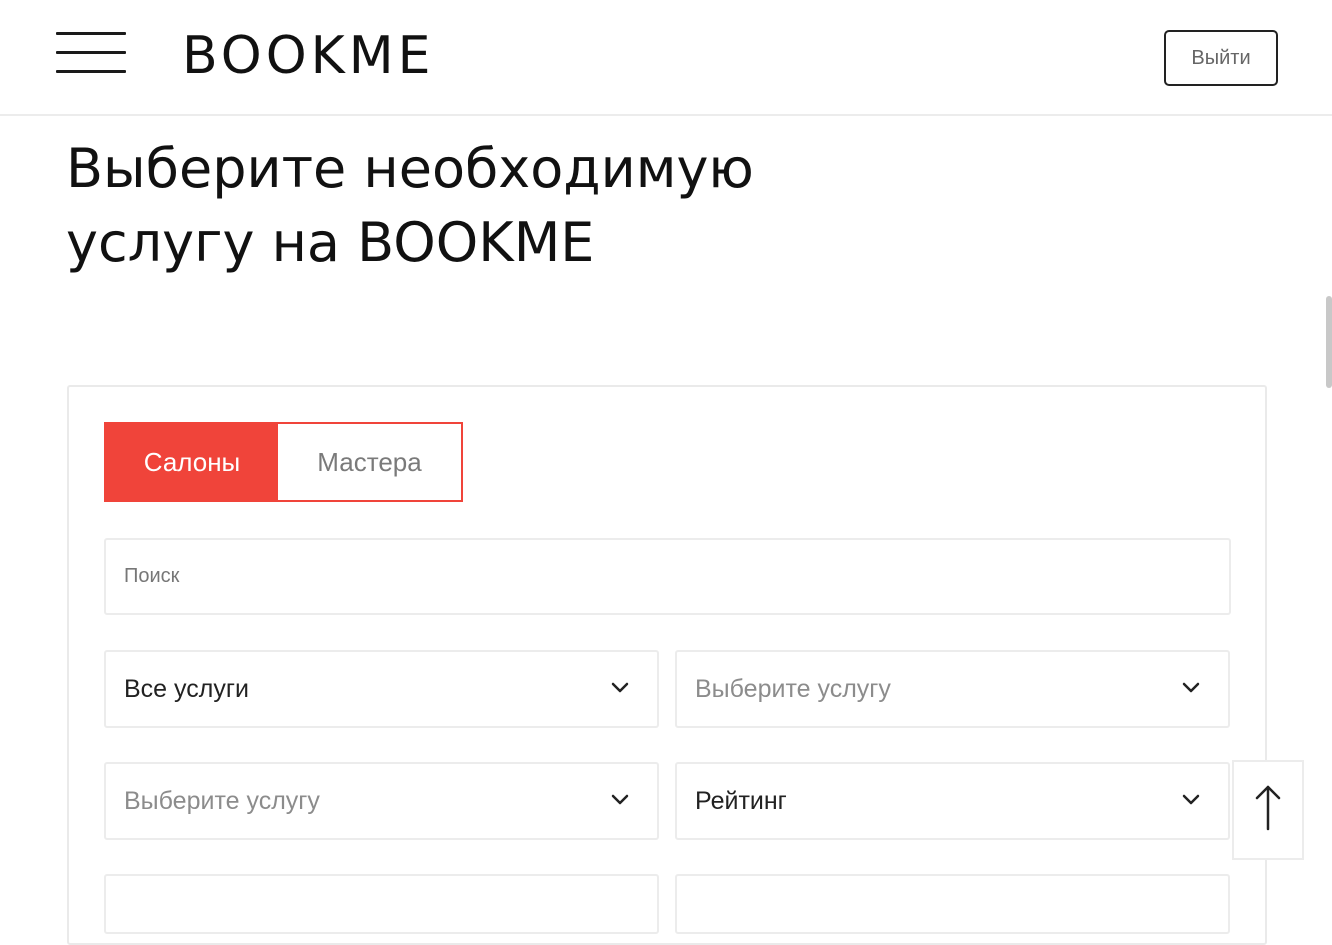 This screenshot has width=1332, height=945. I want to click on scroll-to-top-button, so click(1268, 810).